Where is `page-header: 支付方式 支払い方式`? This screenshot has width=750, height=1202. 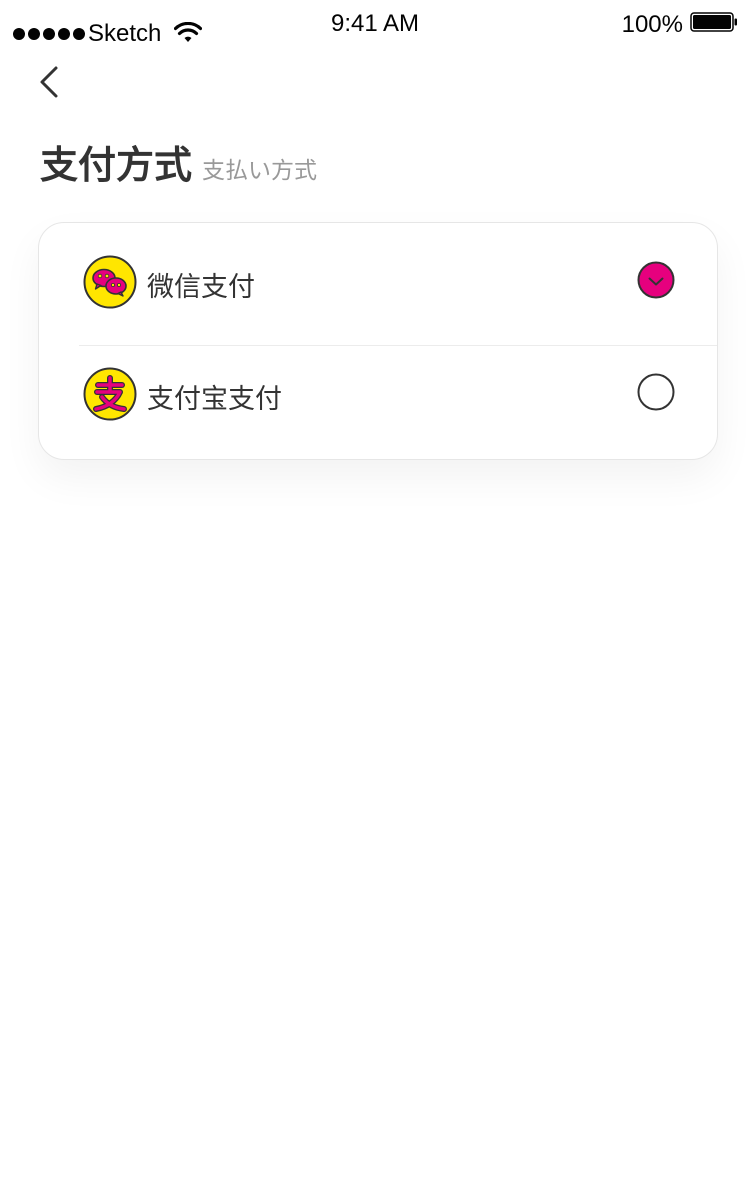 page-header: 支付方式 支払い方式 is located at coordinates (178, 161).